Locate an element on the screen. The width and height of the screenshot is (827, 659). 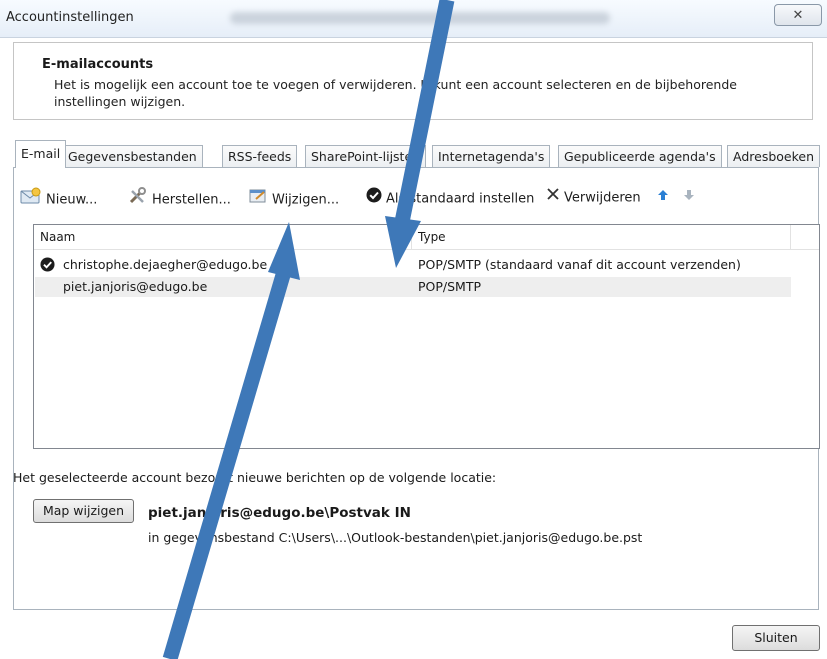
account-name: piet.janjoris@edugo.be is located at coordinates (135, 286).